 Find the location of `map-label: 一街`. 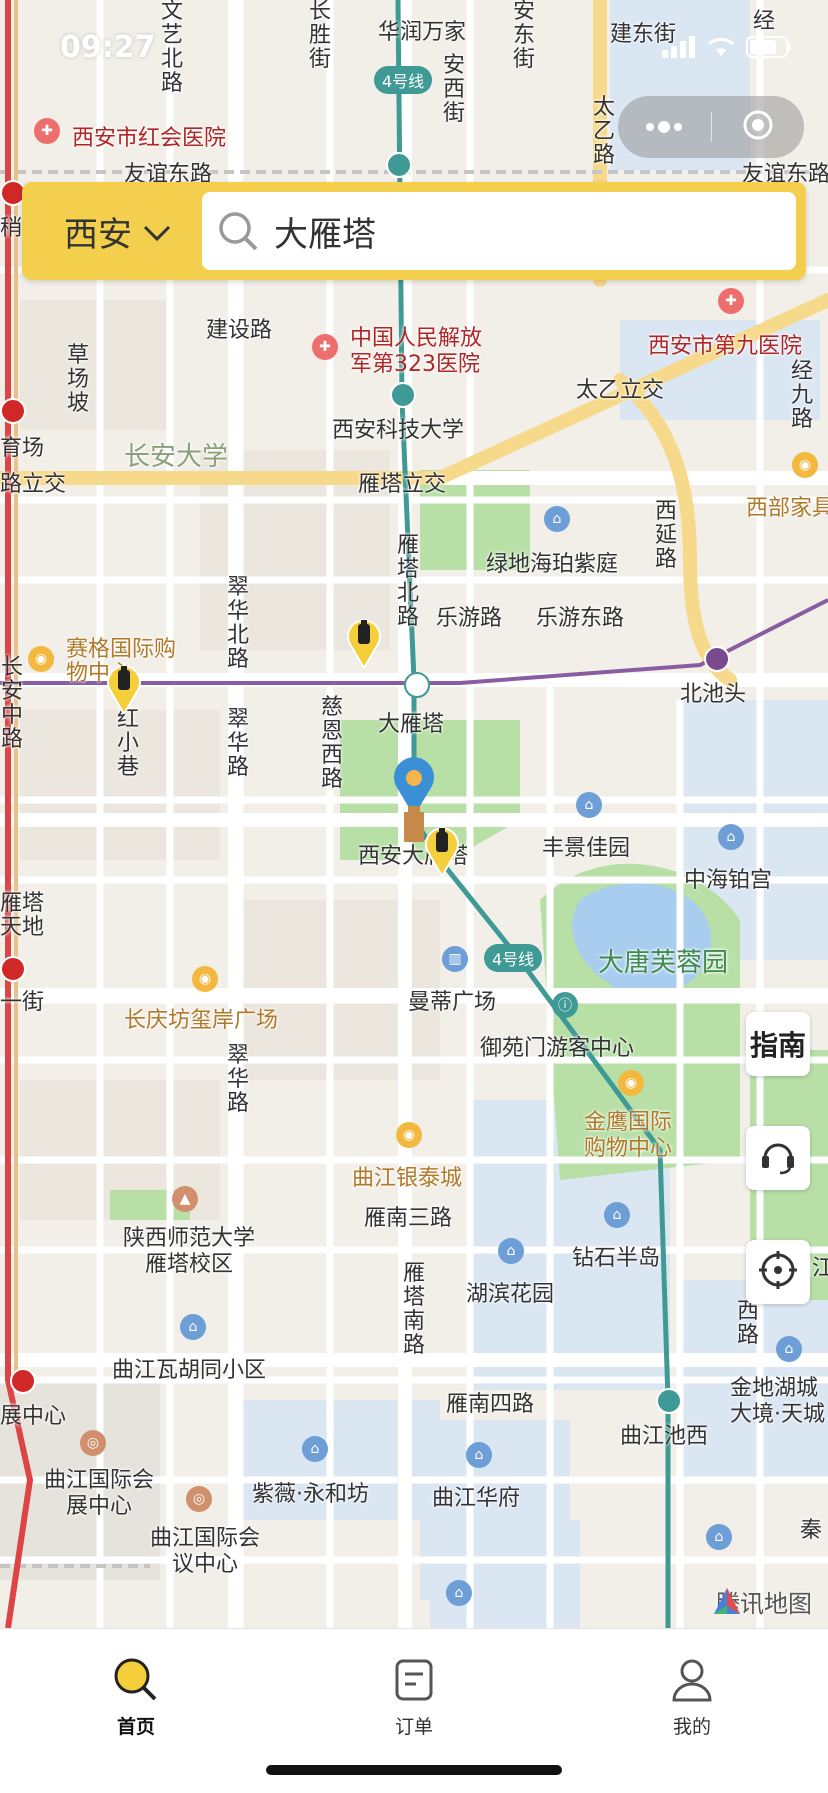

map-label: 一街 is located at coordinates (22, 1002).